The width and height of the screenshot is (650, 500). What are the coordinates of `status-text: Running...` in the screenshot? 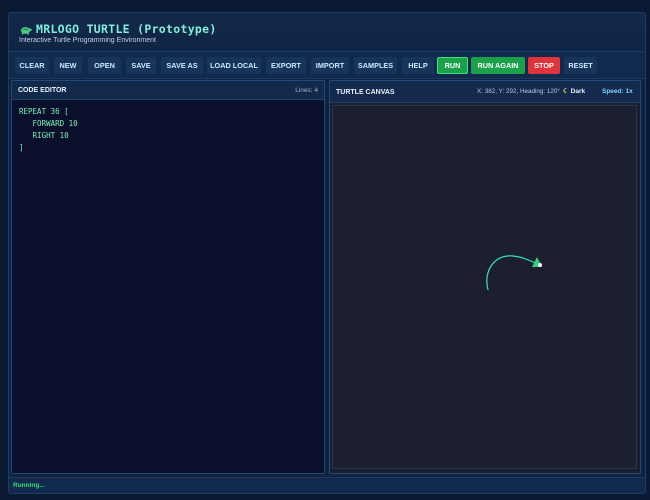 It's located at (29, 485).